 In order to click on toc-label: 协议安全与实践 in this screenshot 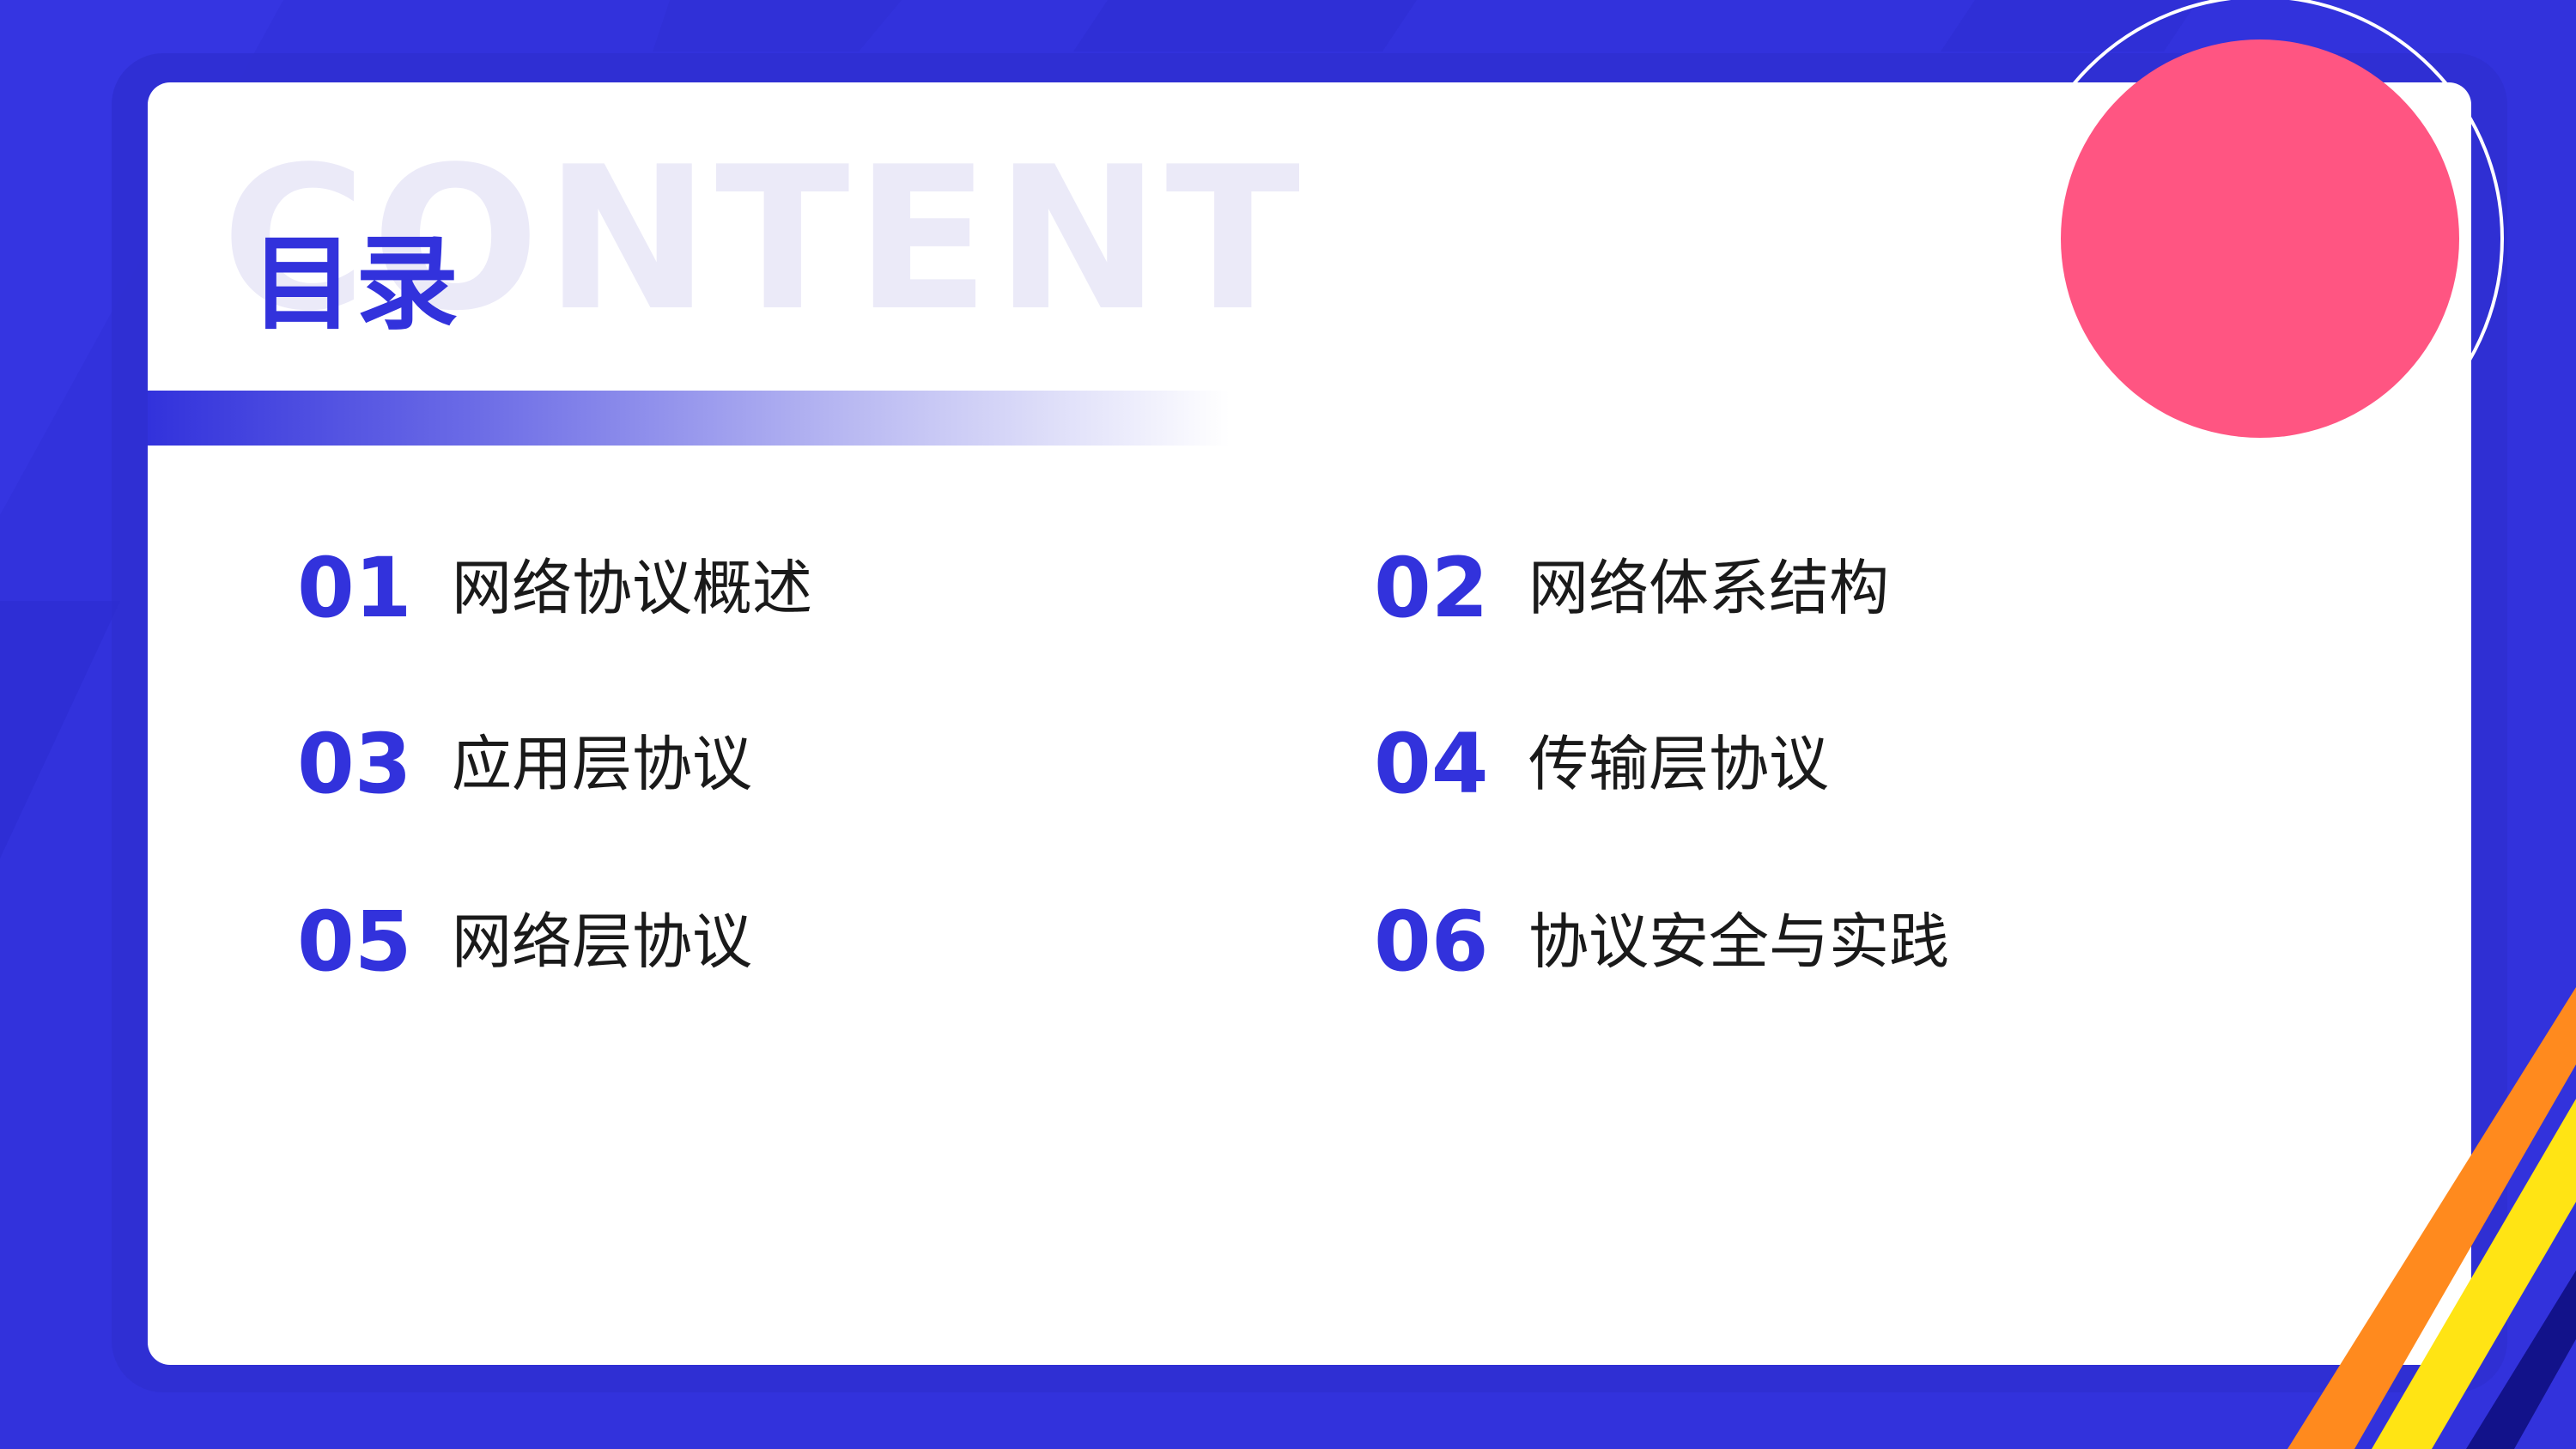, I will do `click(1738, 942)`.